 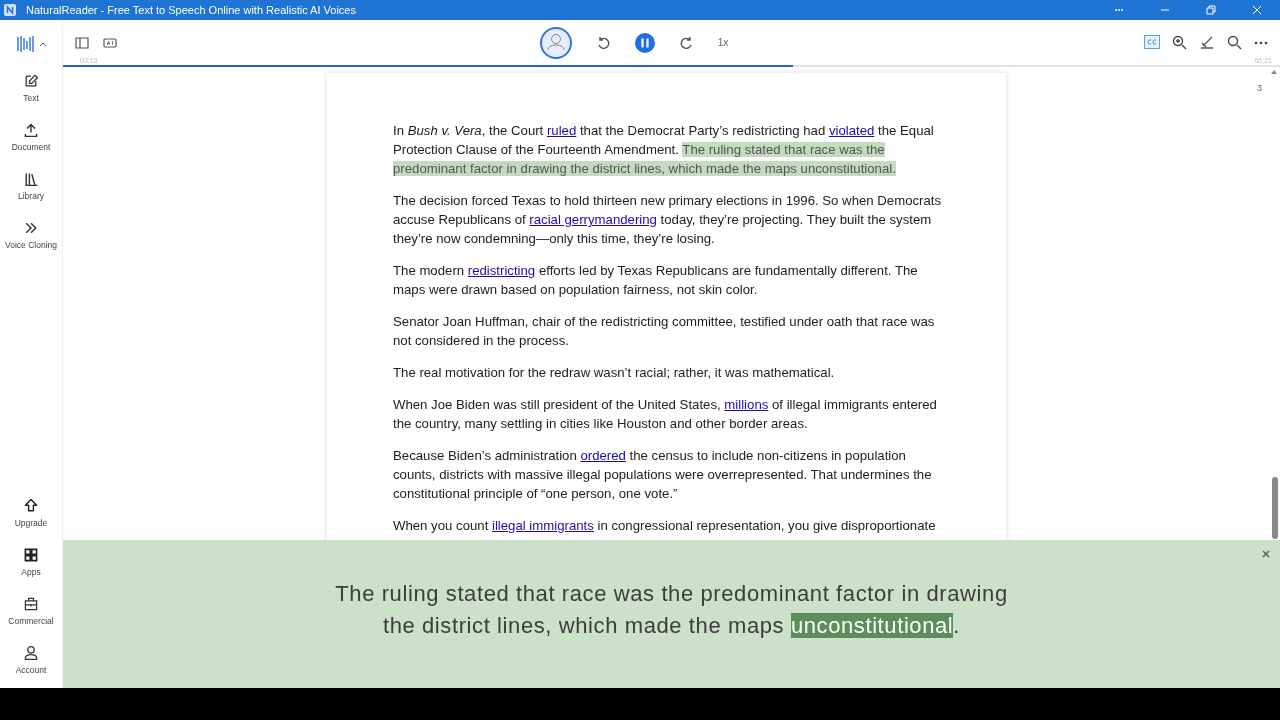 I want to click on highlighter-icon, so click(x=1207, y=42).